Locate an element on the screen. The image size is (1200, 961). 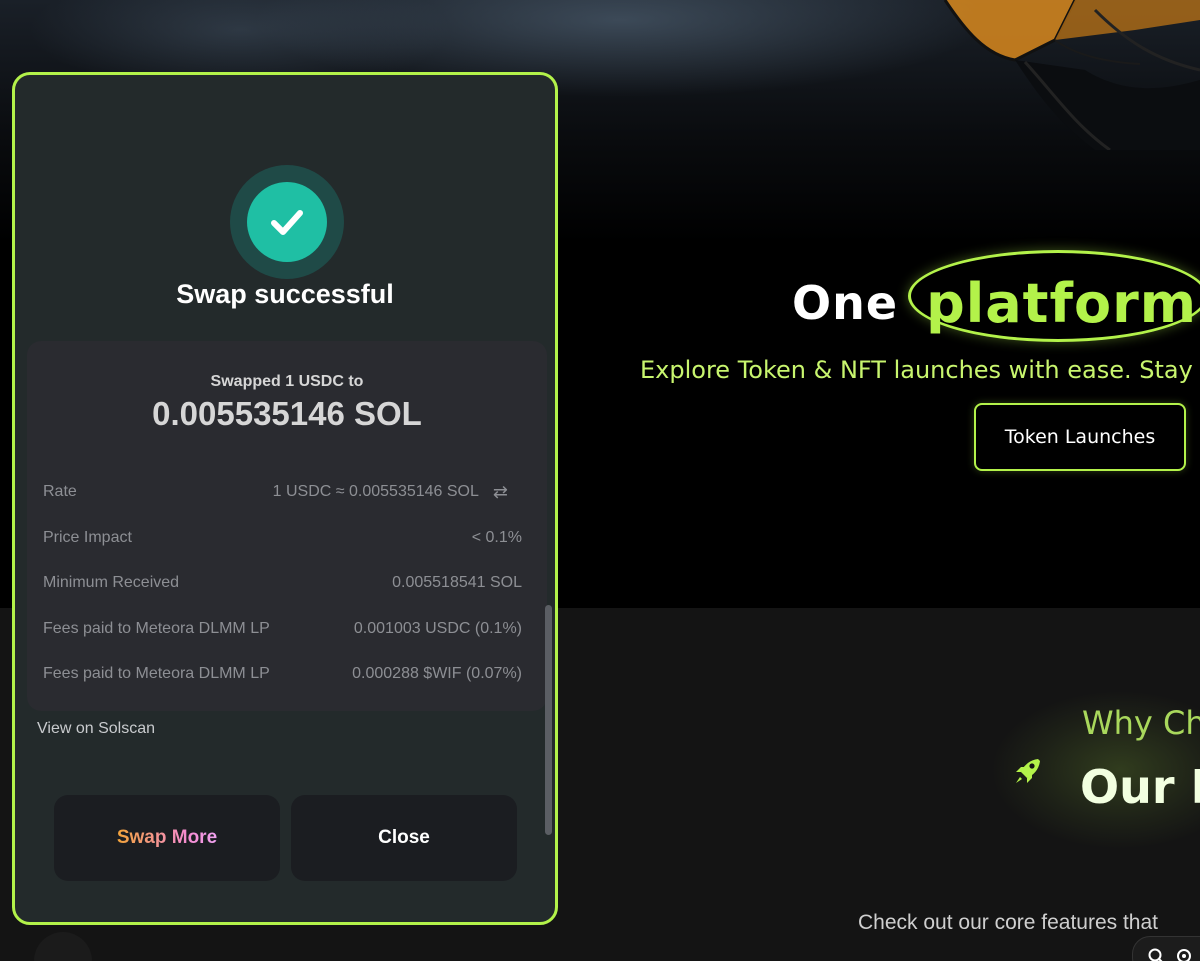
view-on-solscan-link: View on Solscan is located at coordinates (96, 729).